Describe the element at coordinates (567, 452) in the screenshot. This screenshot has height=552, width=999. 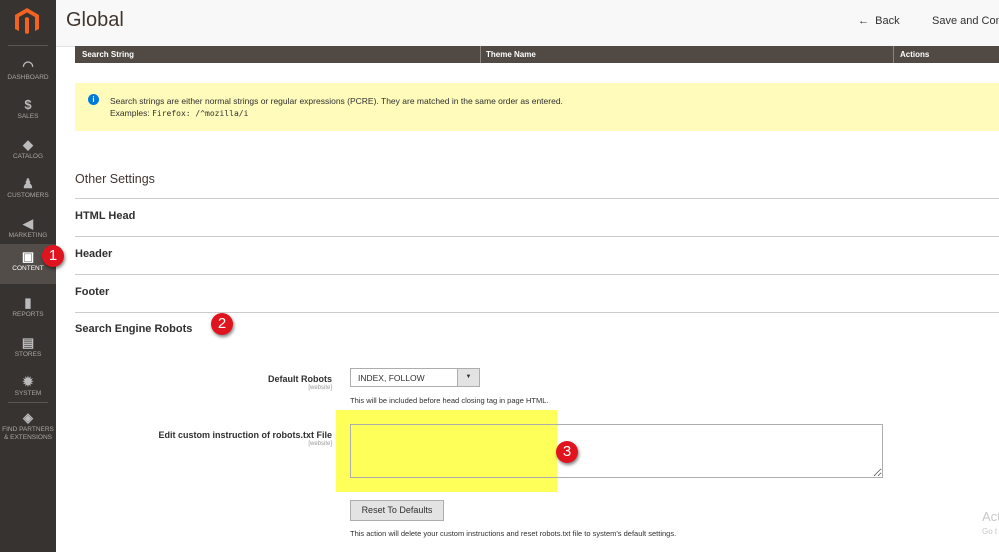
I see `step-badge-3: 3` at that location.